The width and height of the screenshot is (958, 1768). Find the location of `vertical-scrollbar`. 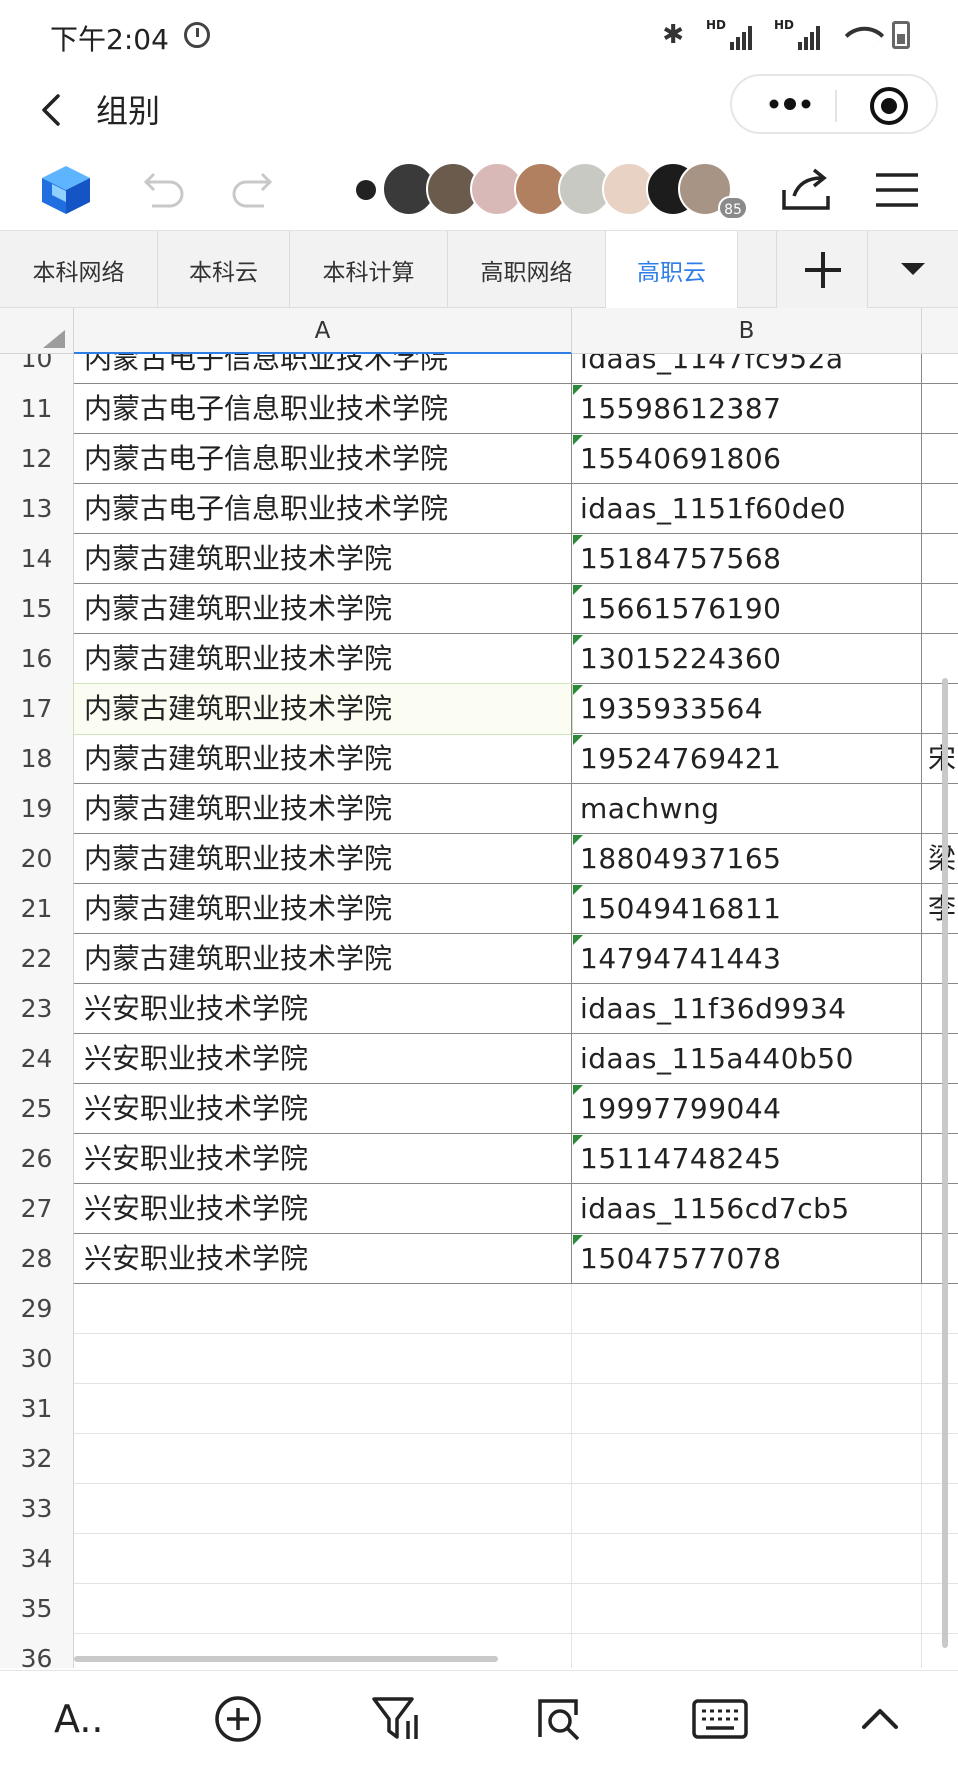

vertical-scrollbar is located at coordinates (945, 1163).